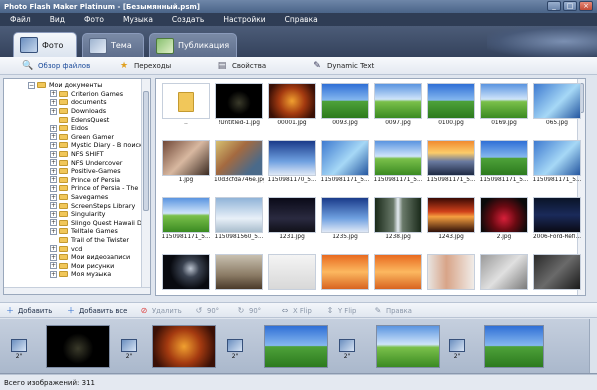 The height and width of the screenshot is (390, 597). Describe the element at coordinates (206, 310) in the screenshot. I see `action-button-3: ↺ 90°` at that location.